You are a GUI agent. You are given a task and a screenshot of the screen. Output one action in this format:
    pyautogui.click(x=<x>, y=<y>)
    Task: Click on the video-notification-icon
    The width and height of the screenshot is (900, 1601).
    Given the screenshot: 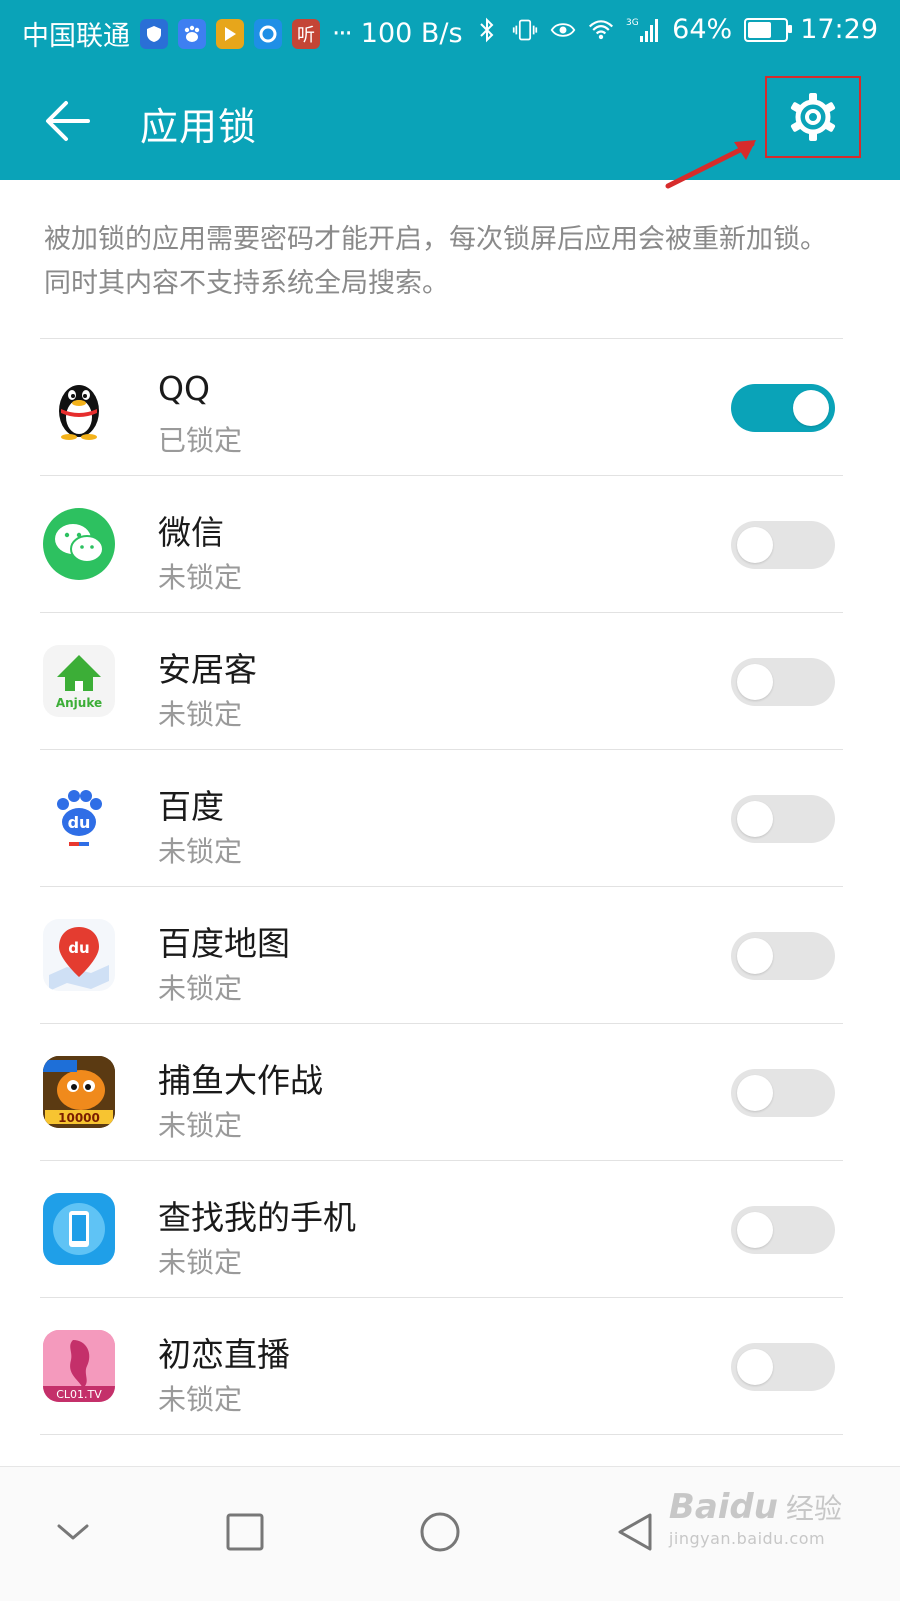 What is the action you would take?
    pyautogui.click(x=230, y=33)
    